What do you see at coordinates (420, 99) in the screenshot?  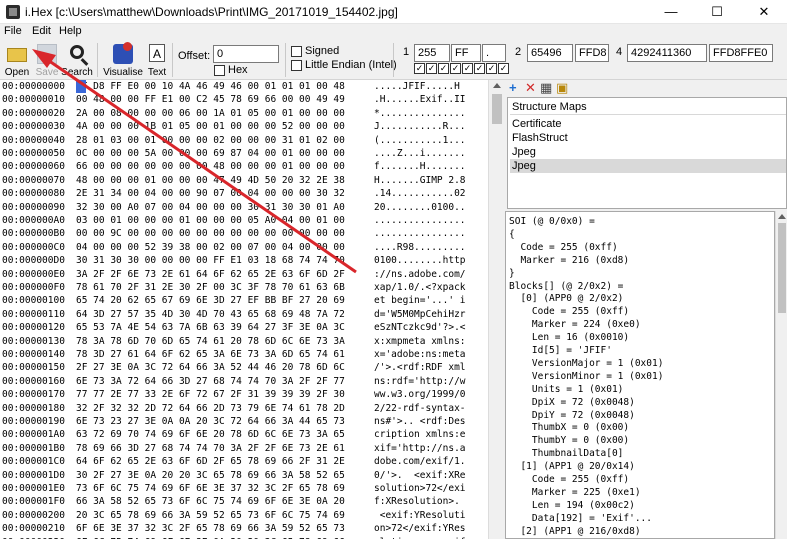 I see `hex-ascii: .H......Exif..II` at bounding box center [420, 99].